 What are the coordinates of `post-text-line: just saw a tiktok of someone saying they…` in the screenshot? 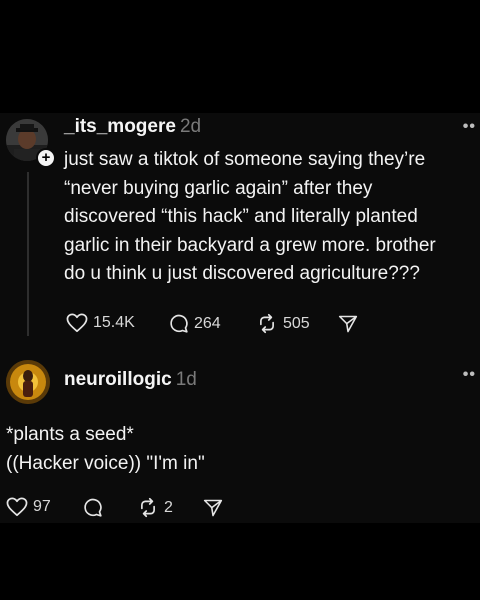 It's located at (245, 159).